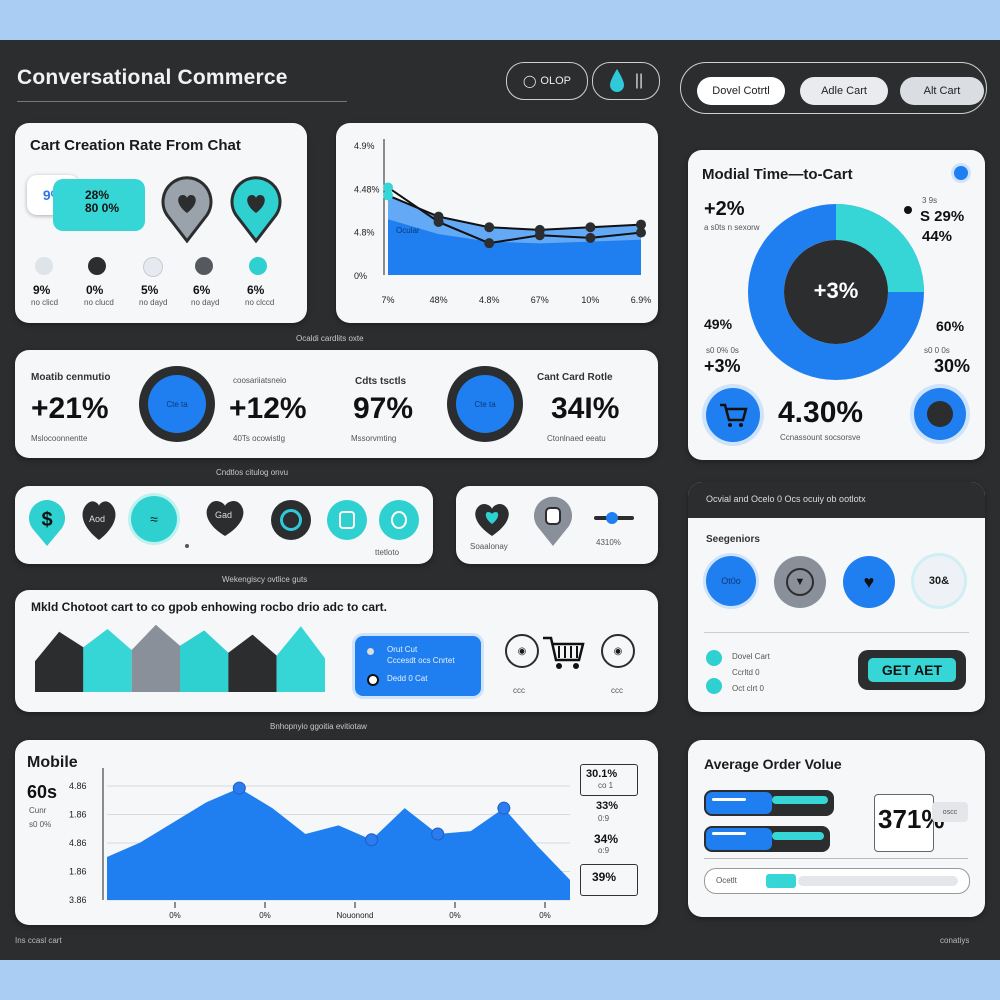  What do you see at coordinates (485, 404) in the screenshot?
I see `metric-ring-2: Cte ta` at bounding box center [485, 404].